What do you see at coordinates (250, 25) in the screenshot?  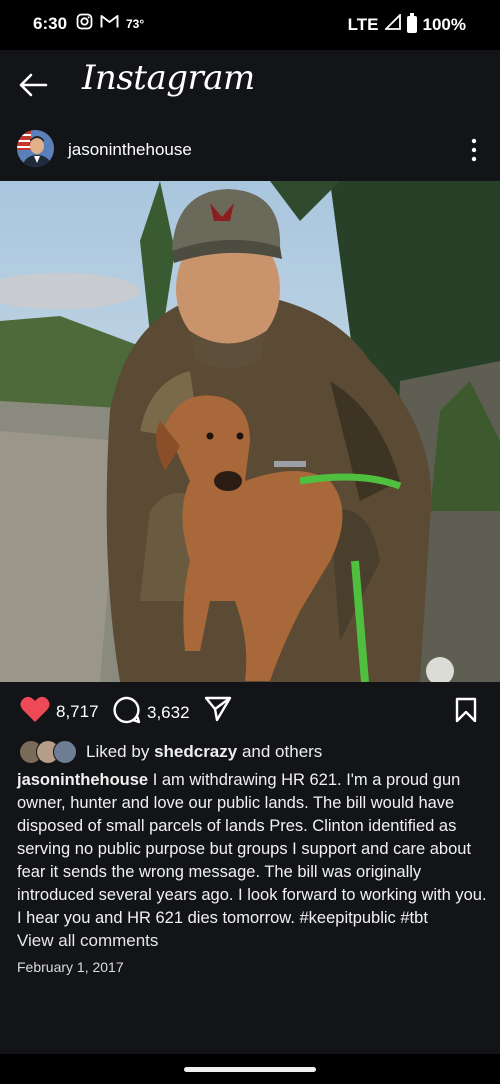 I see `status-bar: 6:30 73° LTE 100%` at bounding box center [250, 25].